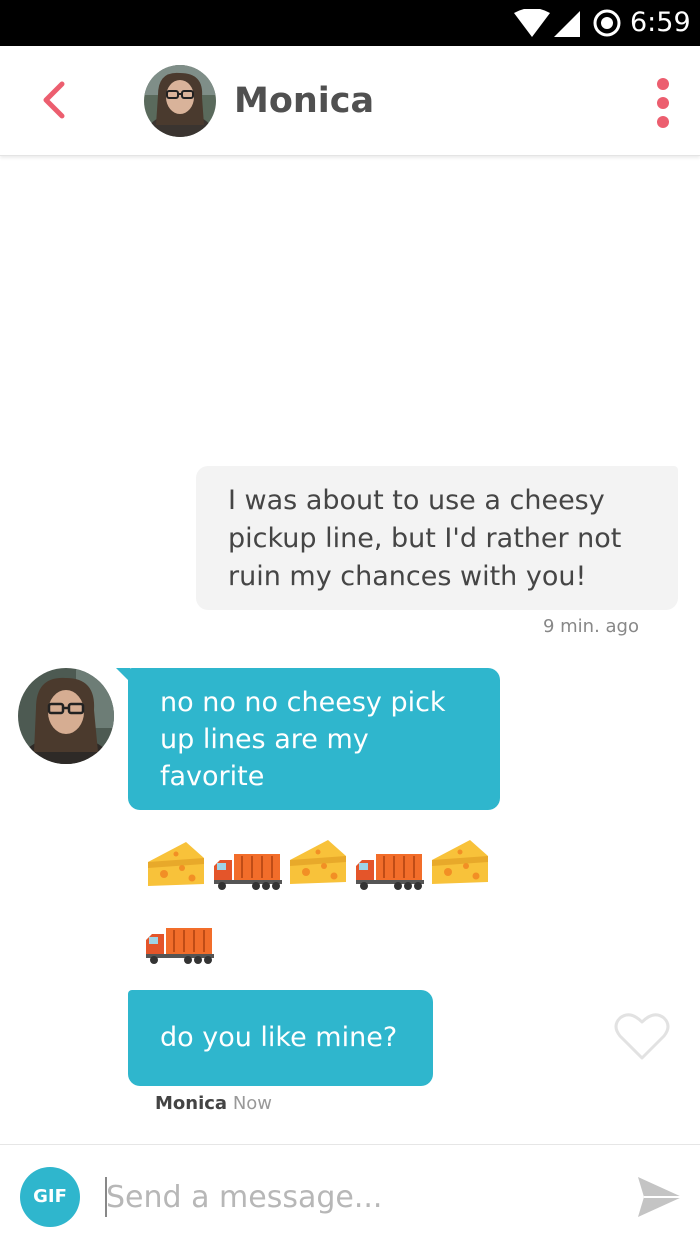 This screenshot has height=1244, width=700. I want to click on gif-button: GIF, so click(50, 1197).